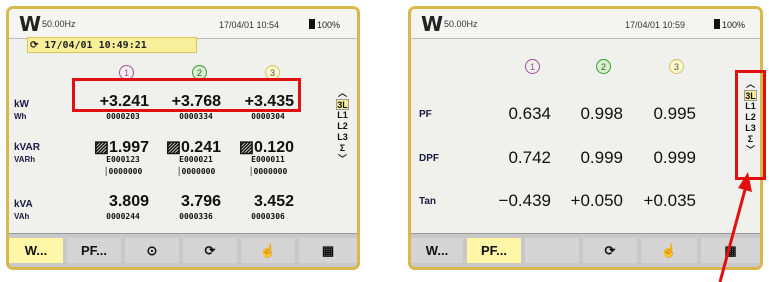  I want to click on vah-counter-l3: 0000306, so click(268, 216).